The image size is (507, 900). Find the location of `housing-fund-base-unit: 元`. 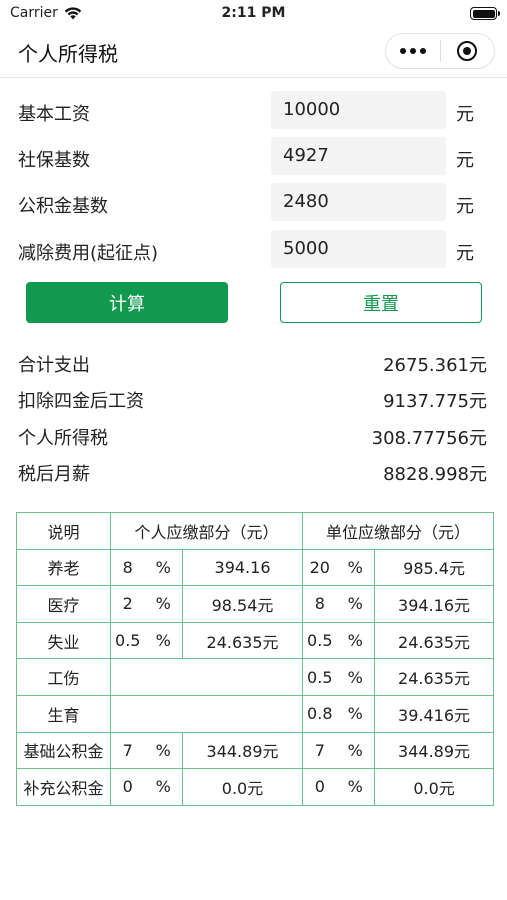

housing-fund-base-unit: 元 is located at coordinates (465, 206).